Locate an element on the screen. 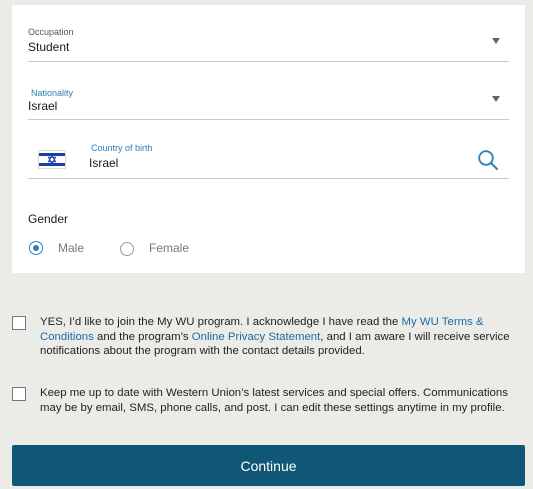 Image resolution: width=533 pixels, height=489 pixels. continue-button: Continue is located at coordinates (268, 465).